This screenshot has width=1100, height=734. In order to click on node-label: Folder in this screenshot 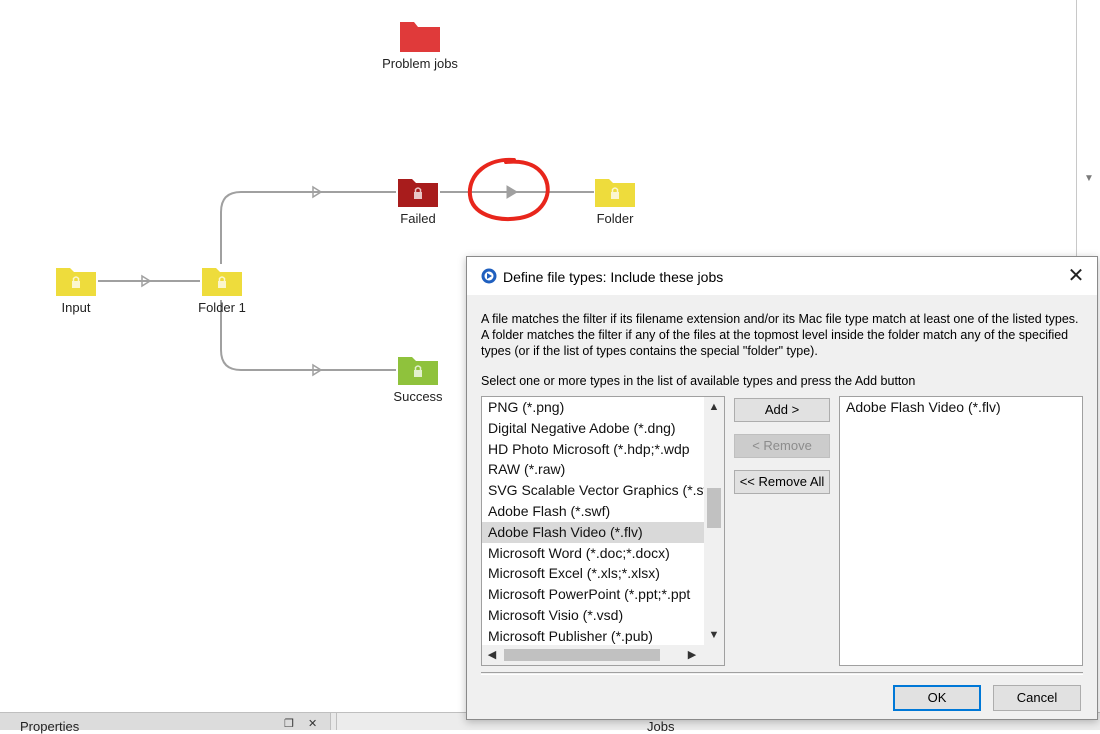, I will do `click(615, 218)`.